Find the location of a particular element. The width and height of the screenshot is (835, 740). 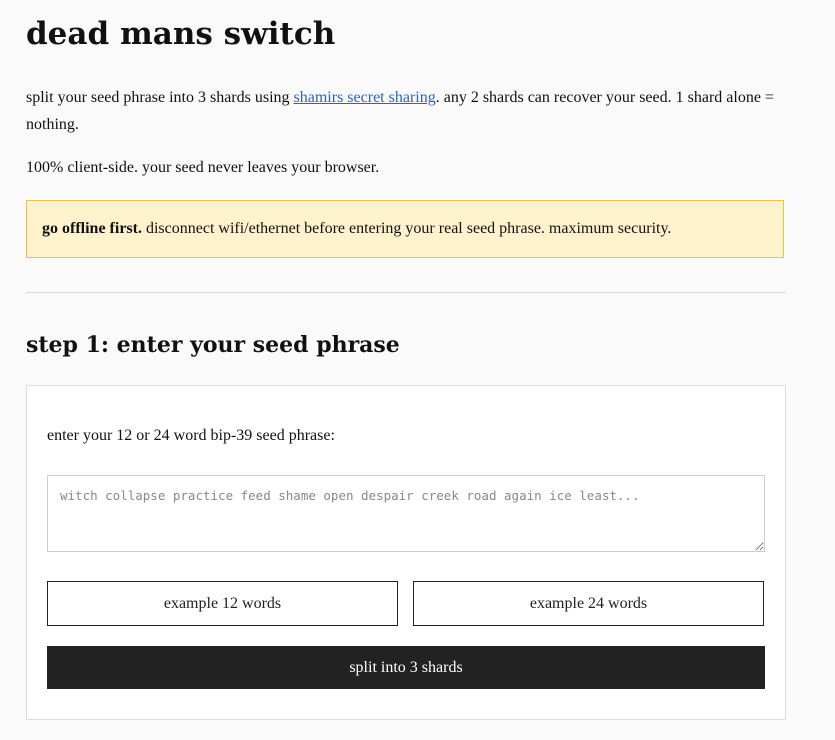

example-24-button: example 24 words is located at coordinates (588, 603).